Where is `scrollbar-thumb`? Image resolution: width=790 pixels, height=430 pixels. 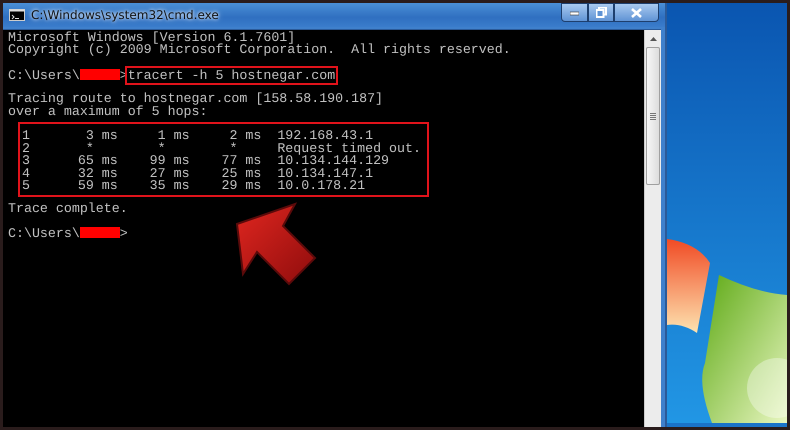
scrollbar-thumb is located at coordinates (653, 116).